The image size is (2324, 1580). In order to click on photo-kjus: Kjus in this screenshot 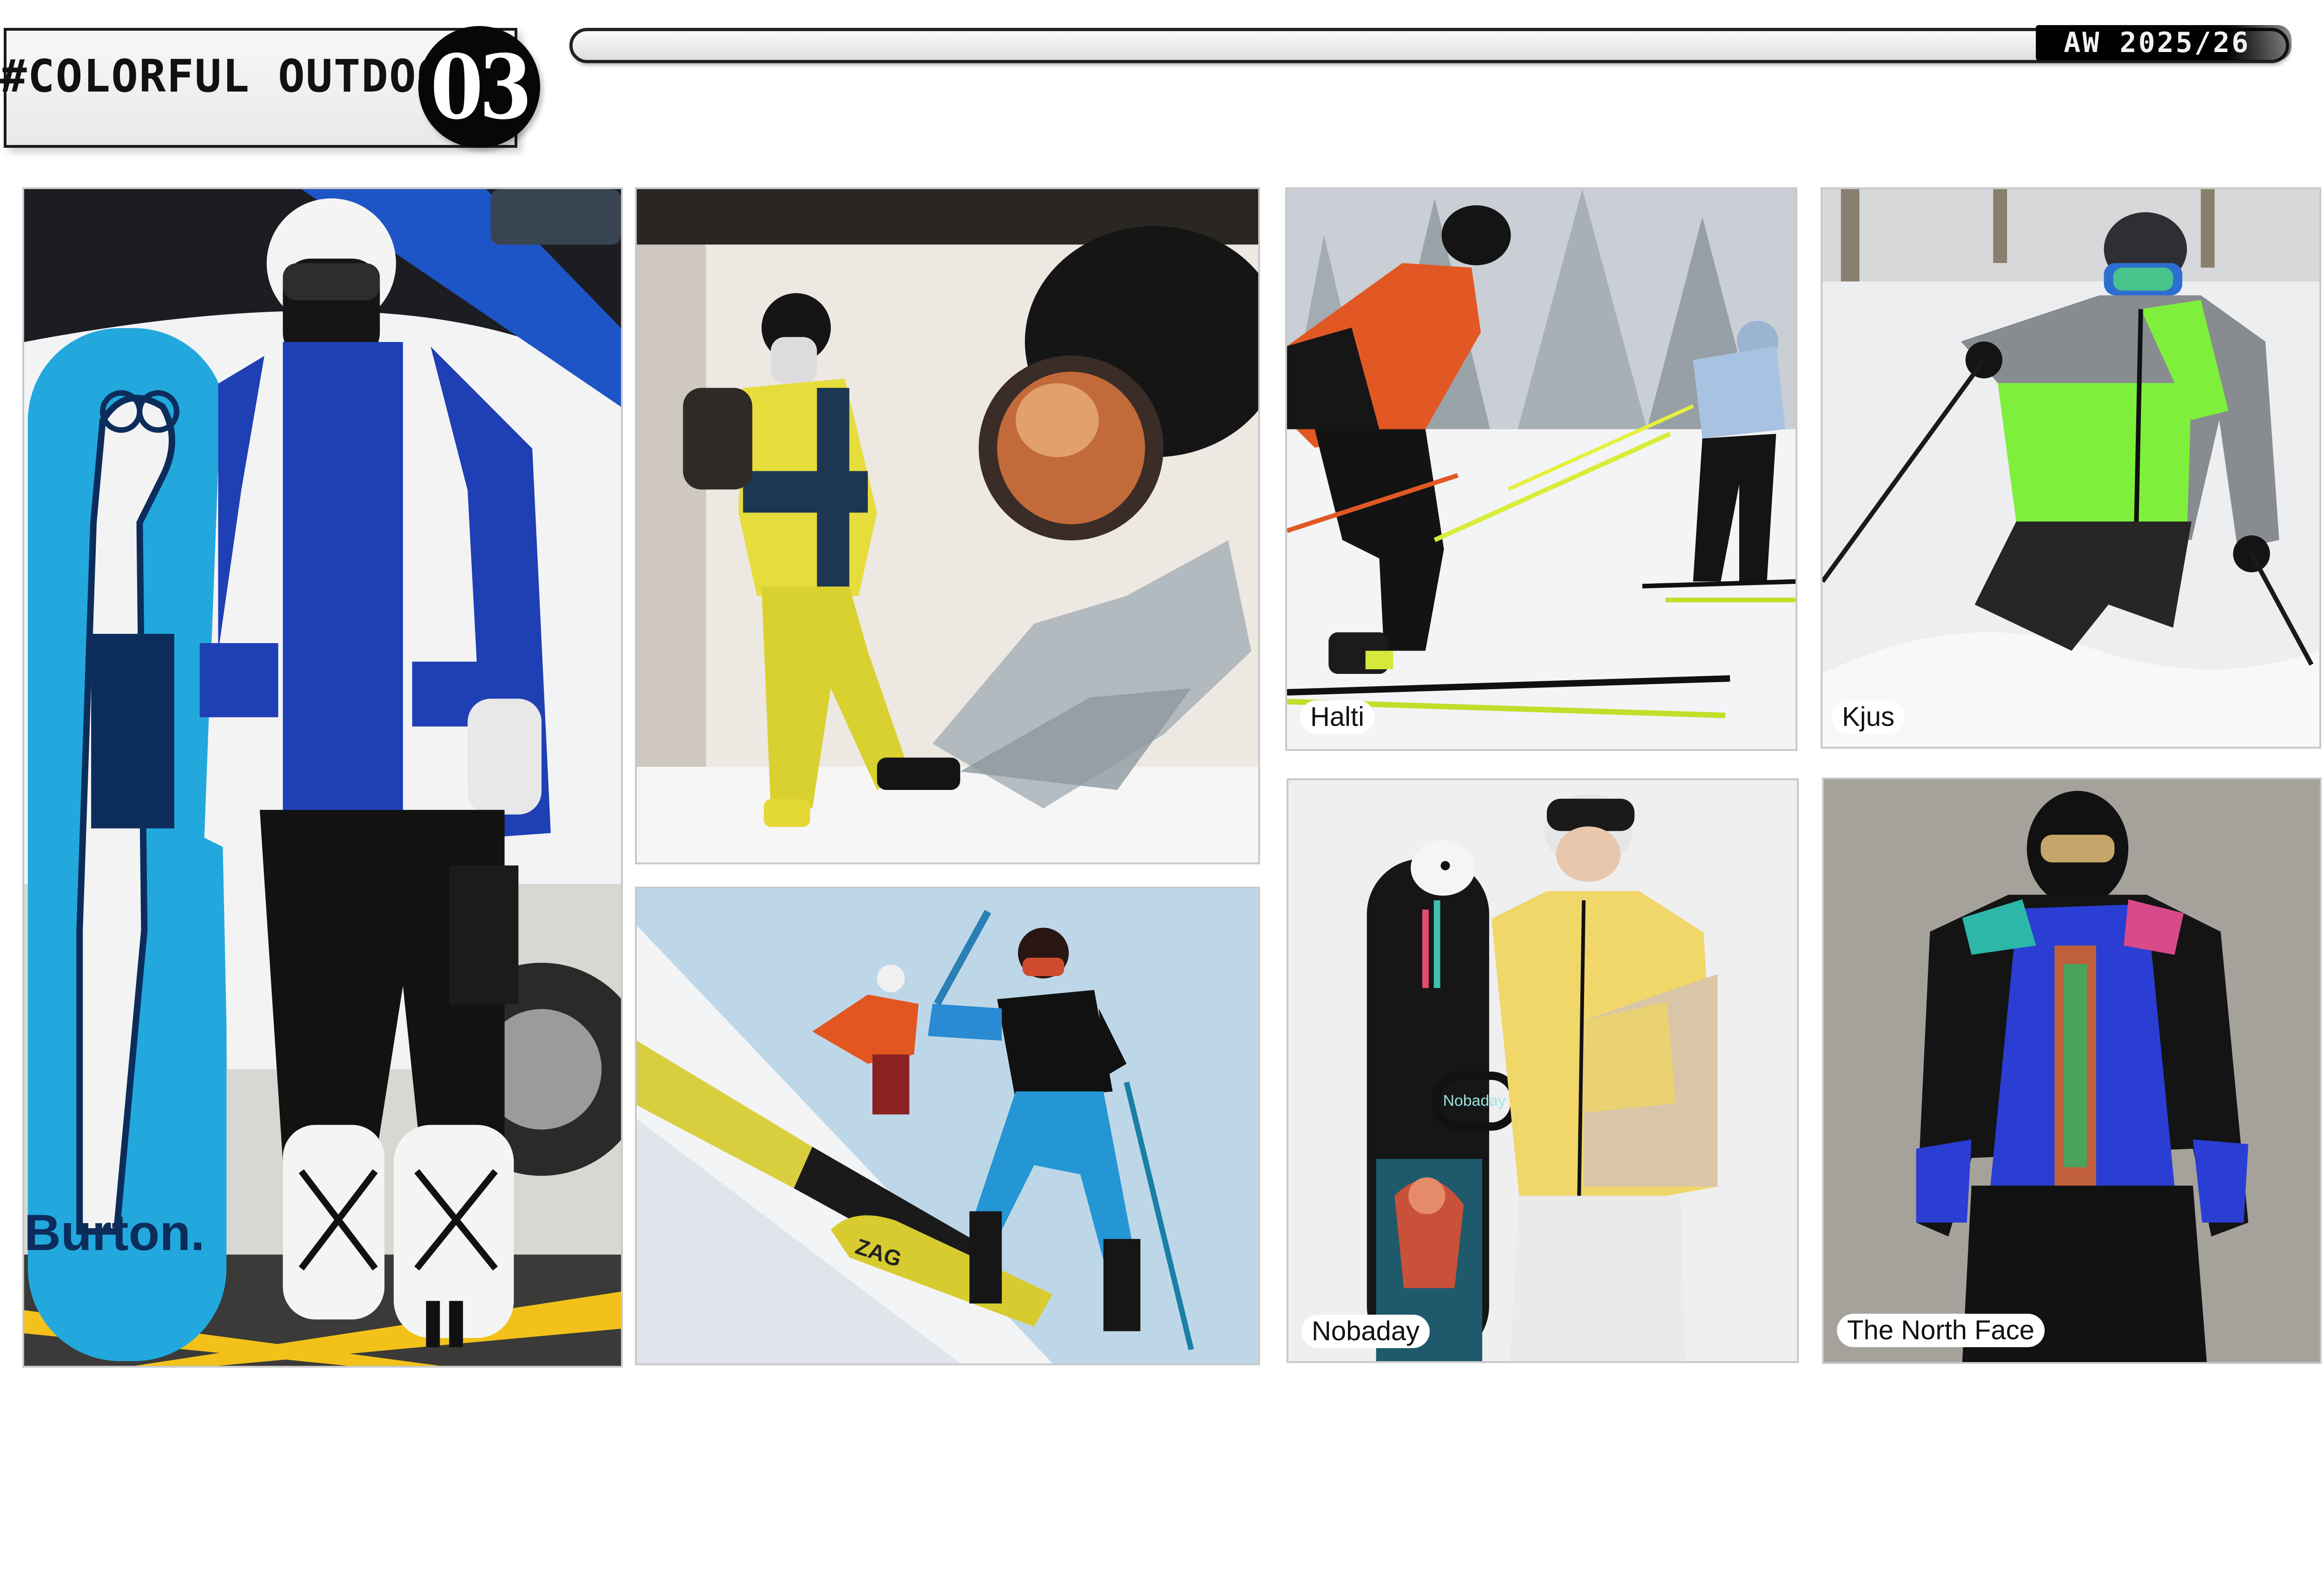, I will do `click(2071, 468)`.